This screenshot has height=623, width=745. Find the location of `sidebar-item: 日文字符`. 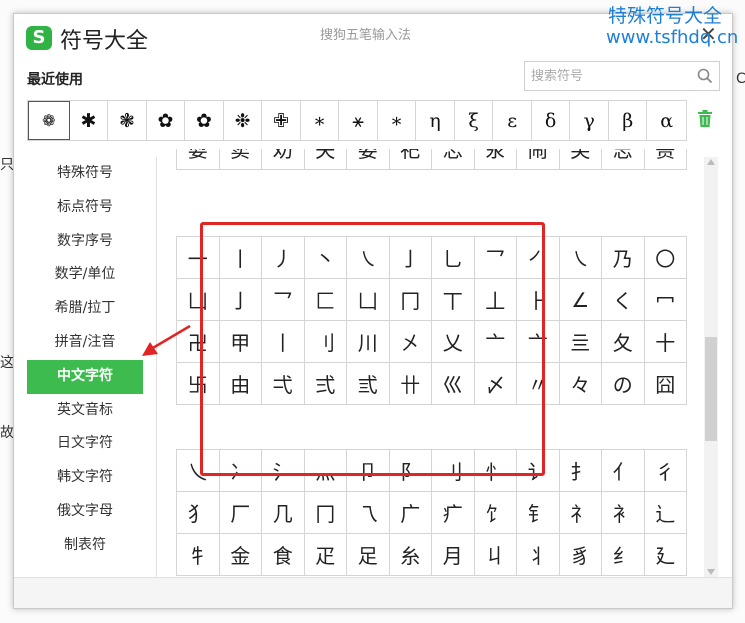

sidebar-item: 日文字符 is located at coordinates (85, 444).